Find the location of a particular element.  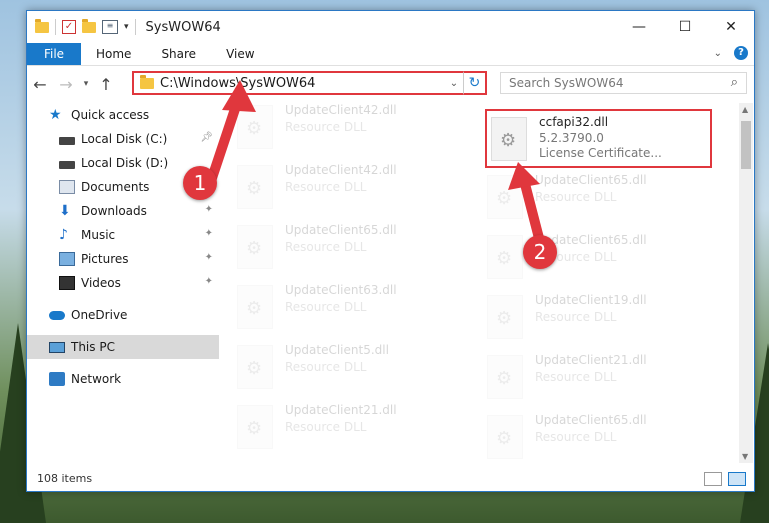

step-1-badge: 1 is located at coordinates (200, 183).